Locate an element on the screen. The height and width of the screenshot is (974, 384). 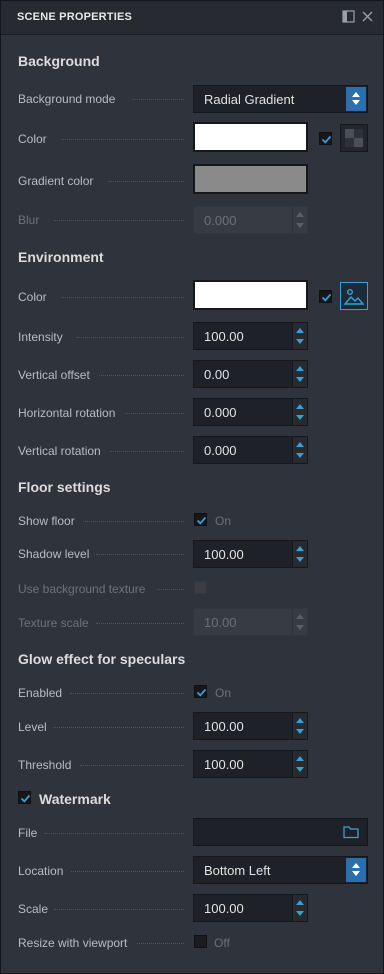
watermark-location-label: Location is located at coordinates (41, 871).